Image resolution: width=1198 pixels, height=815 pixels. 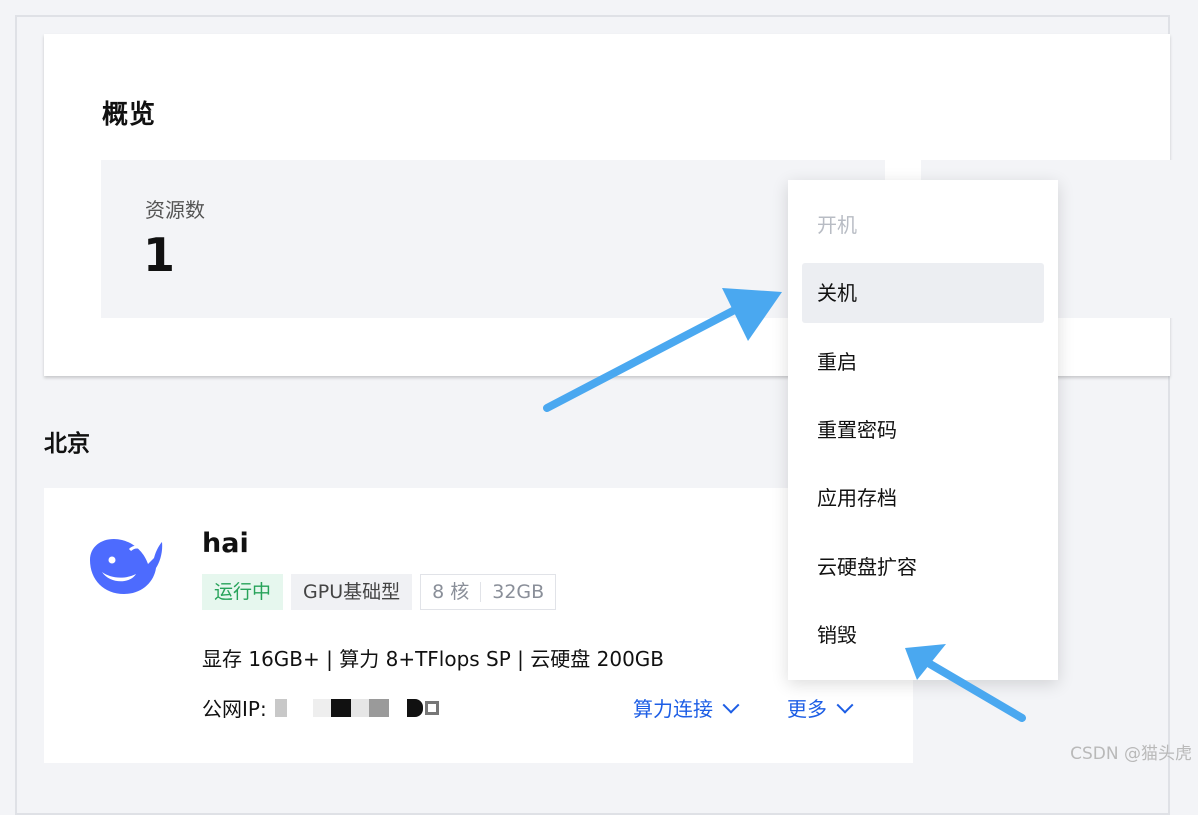 I want to click on more-dropdown-menu: 开机 关机 重启 重置密码 应用存档 云硬盘扩容 销毁, so click(x=923, y=430).